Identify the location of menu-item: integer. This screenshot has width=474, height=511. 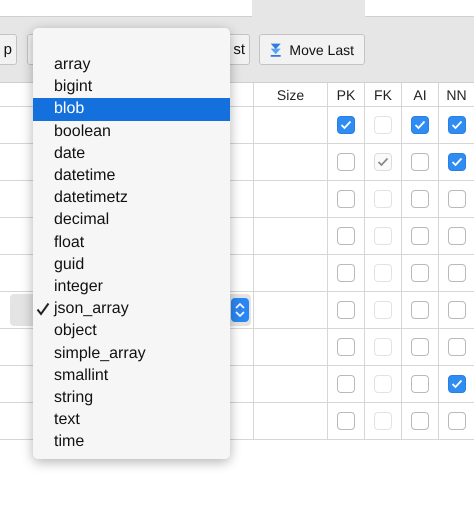
(131, 287).